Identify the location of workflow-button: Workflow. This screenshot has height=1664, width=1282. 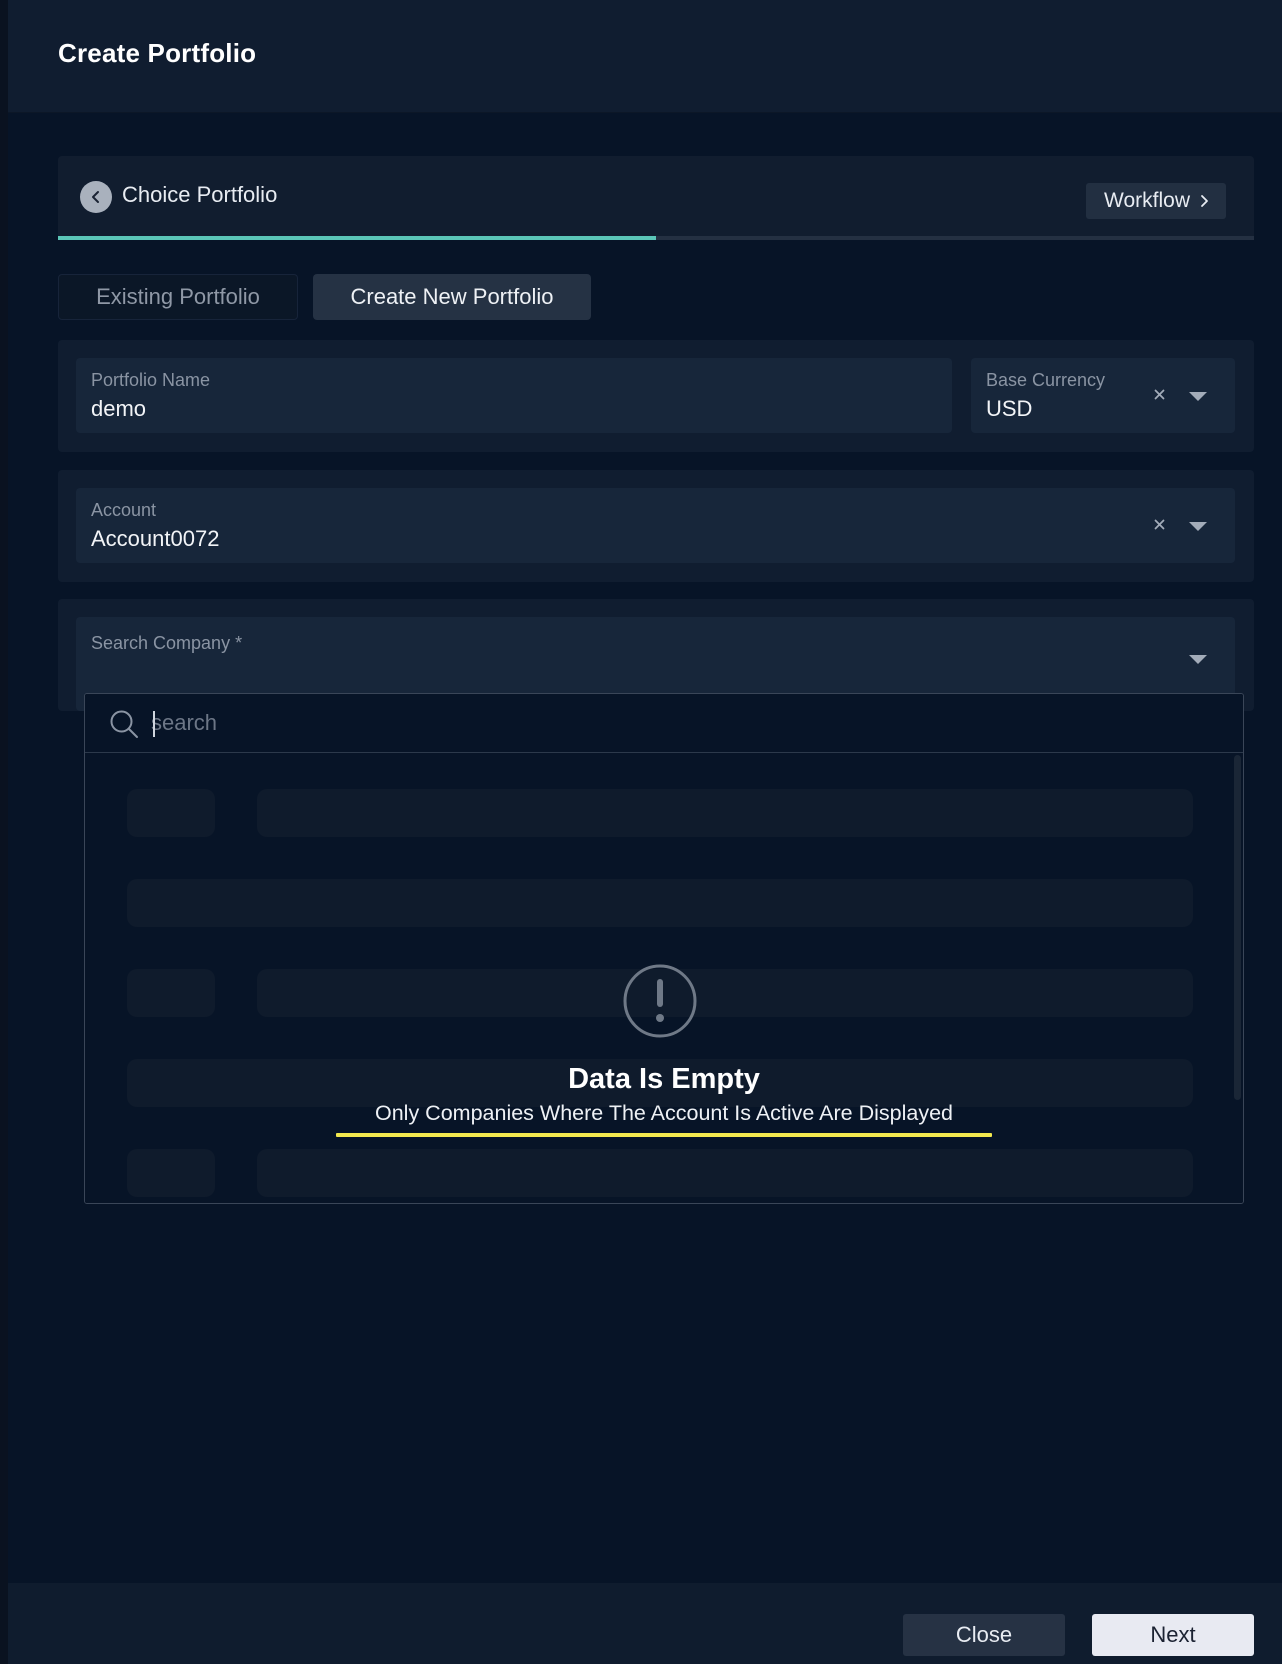
(1156, 201).